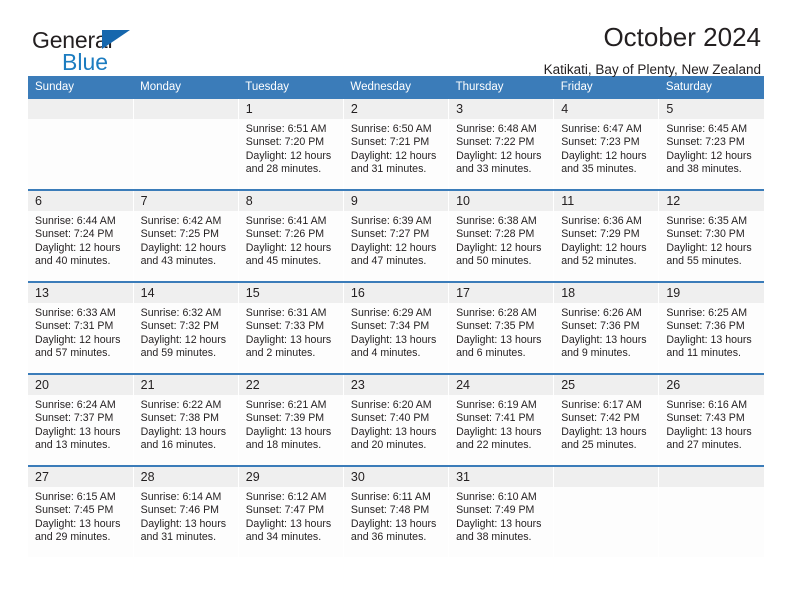  What do you see at coordinates (463, 201) in the screenshot?
I see `day-number: 10` at bounding box center [463, 201].